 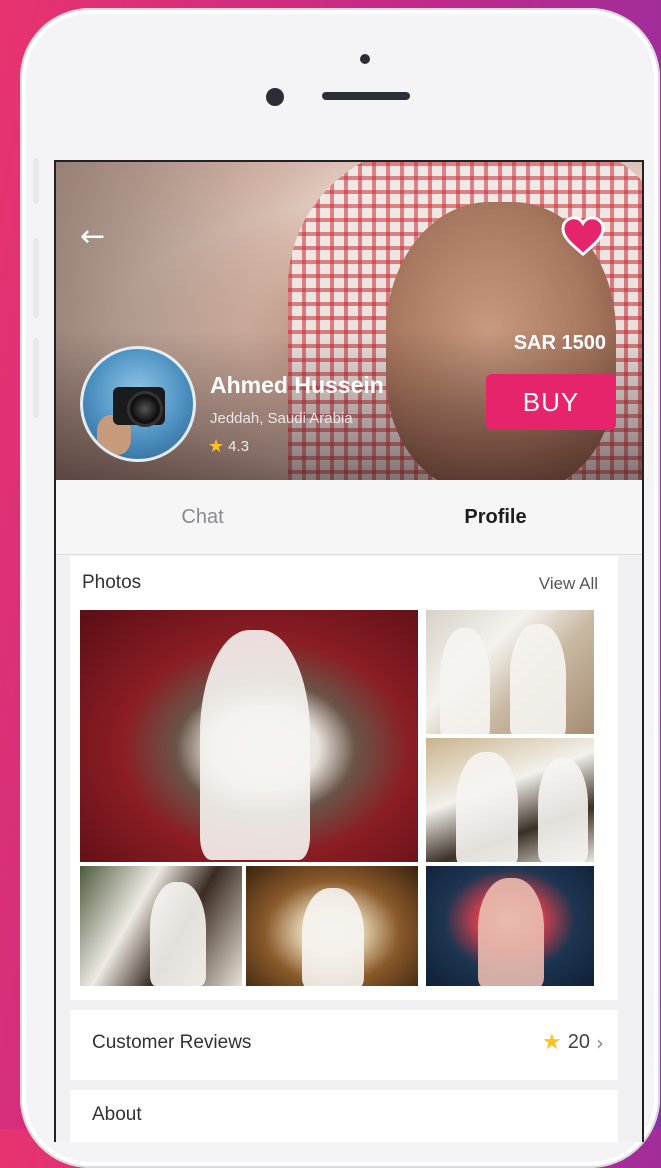 I want to click on tab-bar: Chat Profile, so click(x=349, y=517).